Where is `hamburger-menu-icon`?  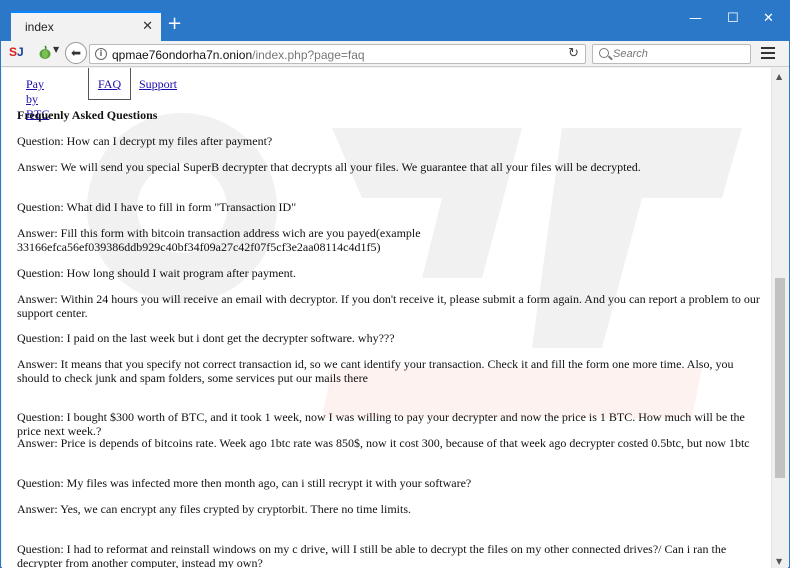 hamburger-menu-icon is located at coordinates (768, 53).